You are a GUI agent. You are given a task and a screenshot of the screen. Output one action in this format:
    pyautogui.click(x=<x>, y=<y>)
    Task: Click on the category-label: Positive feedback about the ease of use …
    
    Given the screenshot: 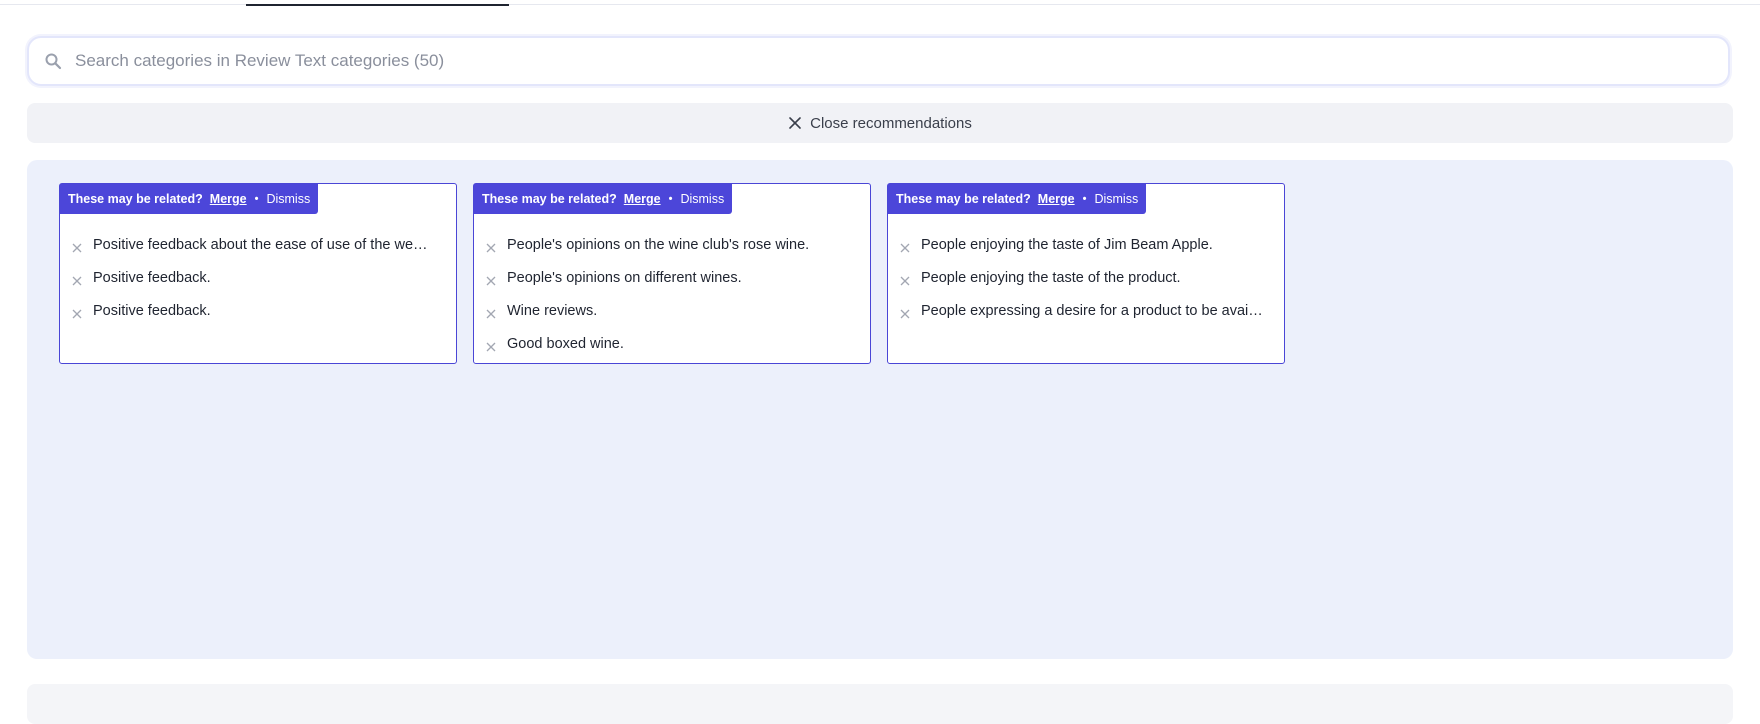 What is the action you would take?
    pyautogui.click(x=260, y=244)
    